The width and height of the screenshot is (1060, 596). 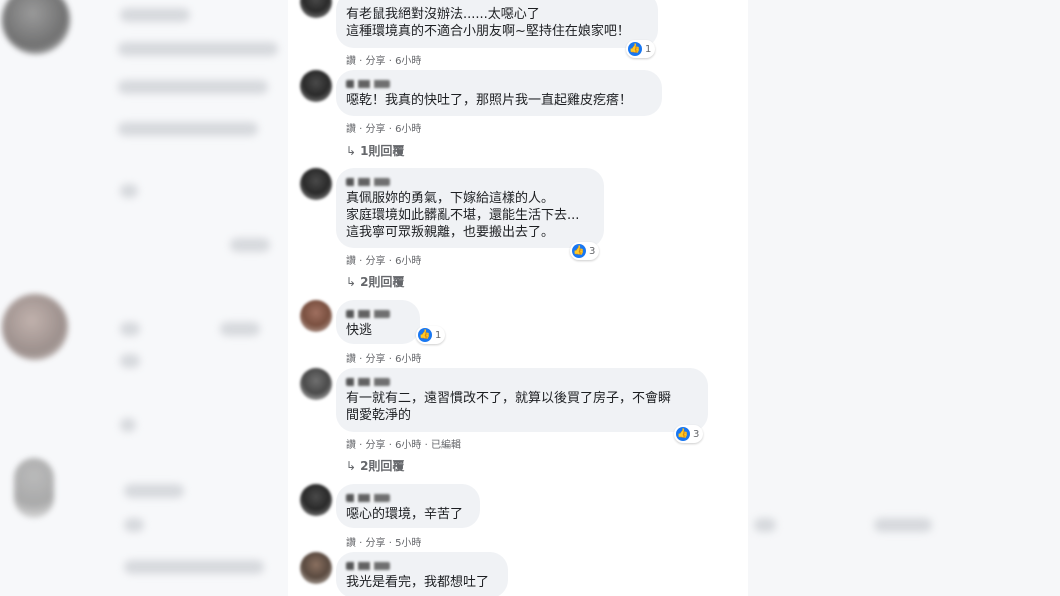 I want to click on view-replies-link: ↳ 1則回覆, so click(x=375, y=150).